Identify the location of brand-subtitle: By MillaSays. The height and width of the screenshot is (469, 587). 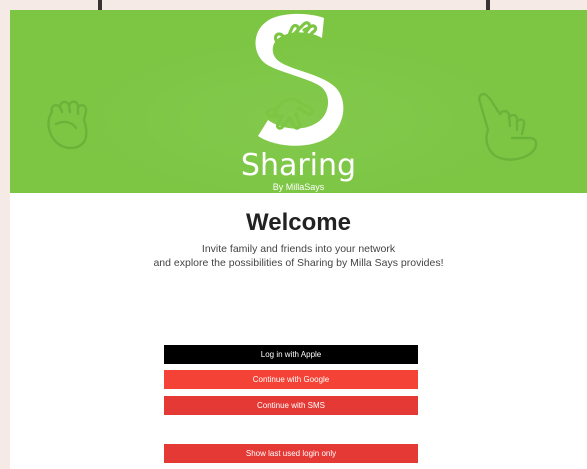
(298, 187).